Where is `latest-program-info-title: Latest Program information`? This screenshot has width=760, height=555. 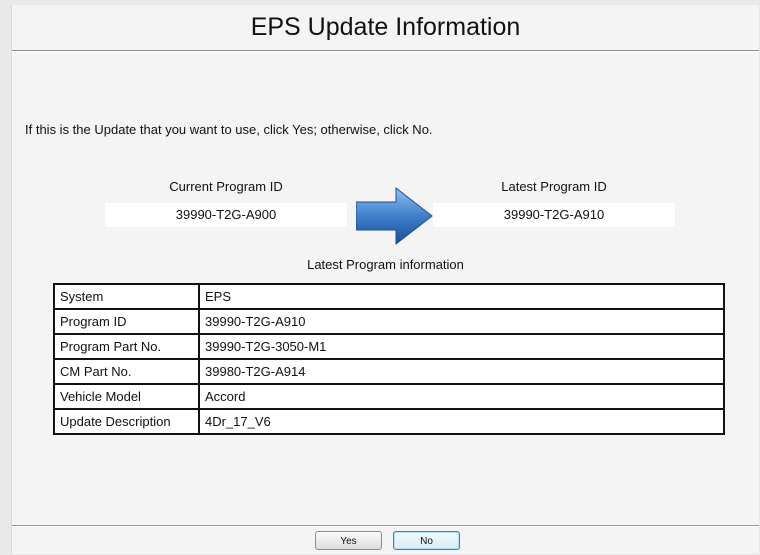
latest-program-info-title: Latest Program information is located at coordinates (385, 264).